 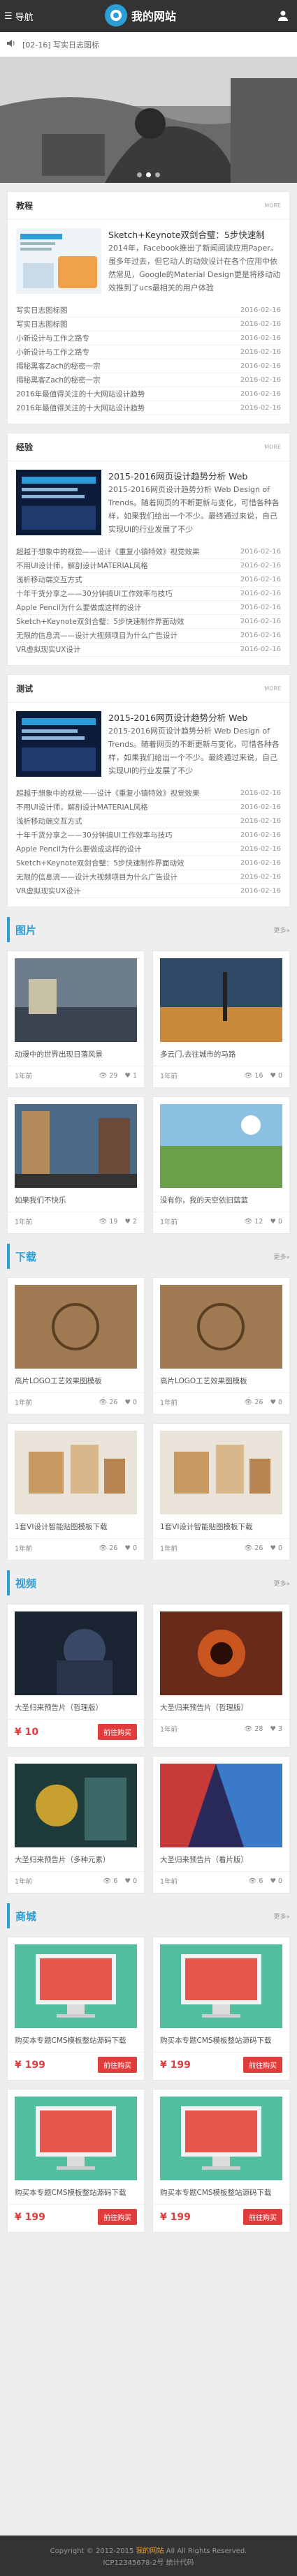 I want to click on user-icon, so click(x=283, y=16).